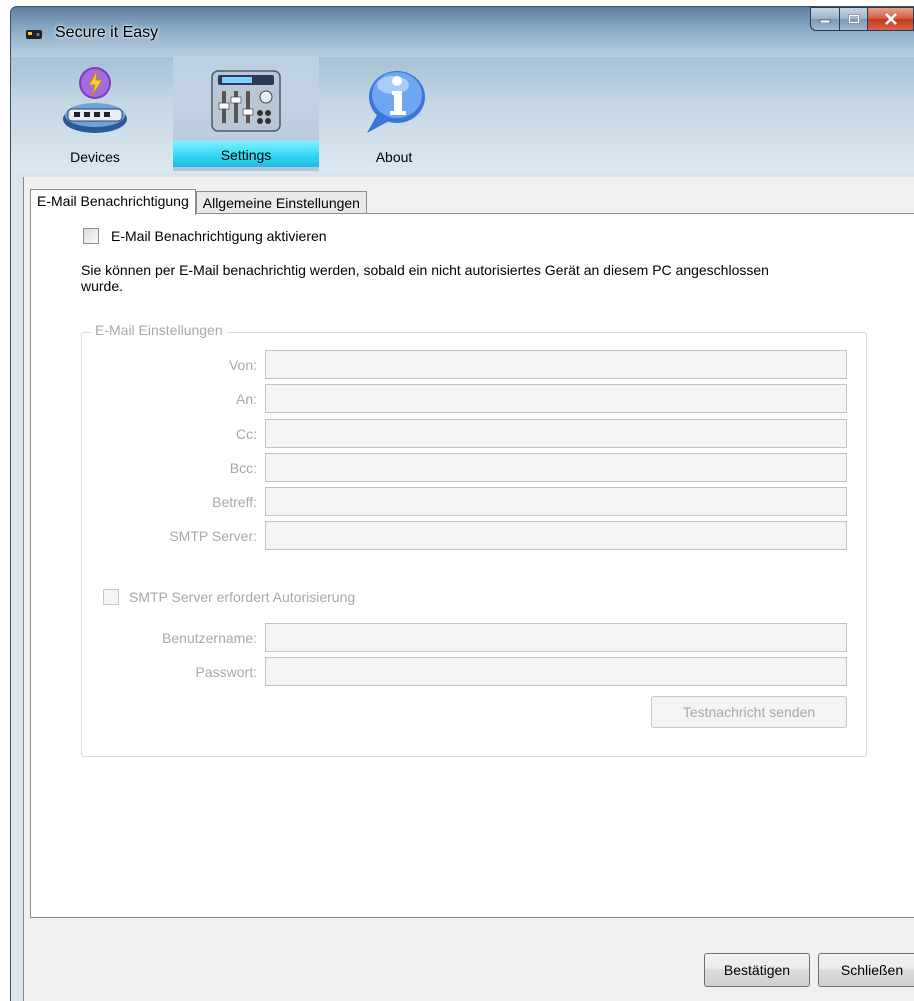 This screenshot has height=1001, width=914. I want to click on to-input, so click(556, 398).